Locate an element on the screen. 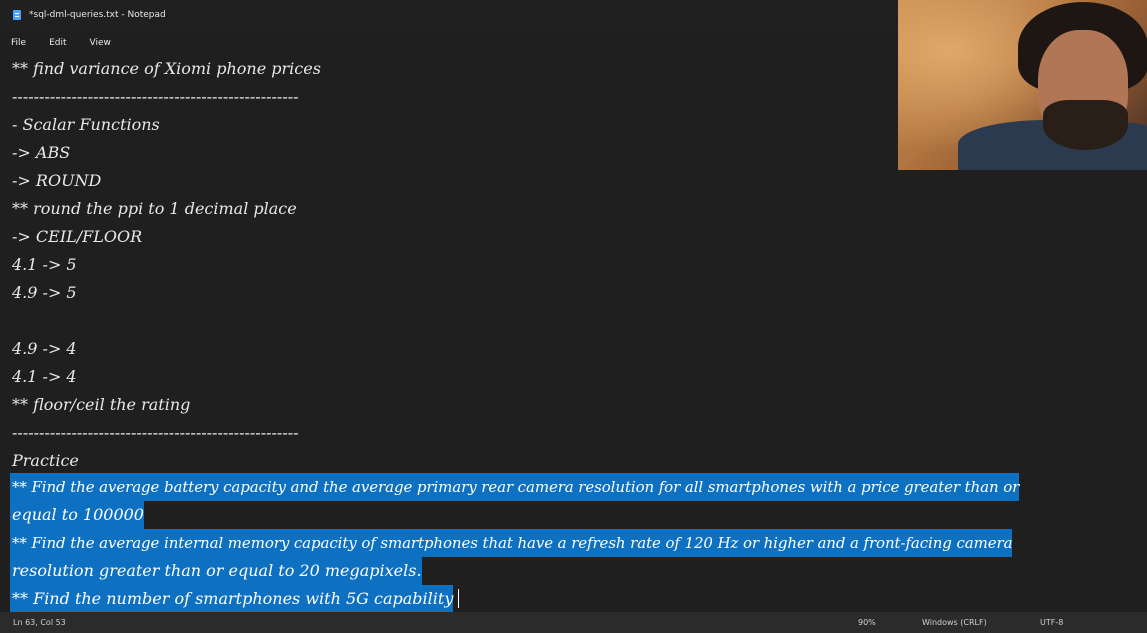 The width and height of the screenshot is (1147, 633). editor-line: 4.9 -> 4 is located at coordinates (44, 348).